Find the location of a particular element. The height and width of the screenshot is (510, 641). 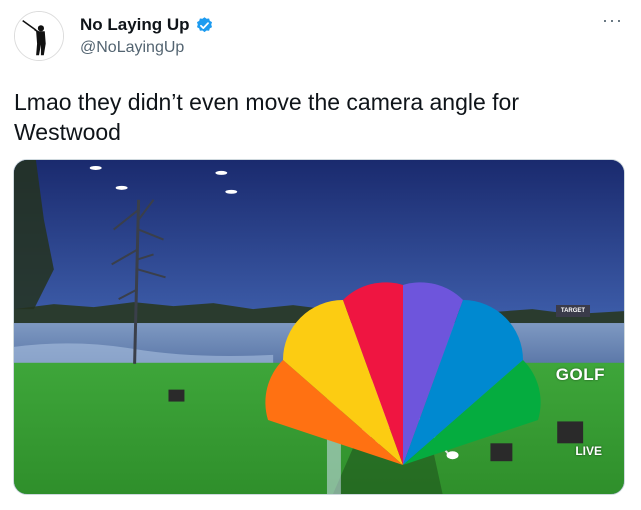

avatar is located at coordinates (39, 36).